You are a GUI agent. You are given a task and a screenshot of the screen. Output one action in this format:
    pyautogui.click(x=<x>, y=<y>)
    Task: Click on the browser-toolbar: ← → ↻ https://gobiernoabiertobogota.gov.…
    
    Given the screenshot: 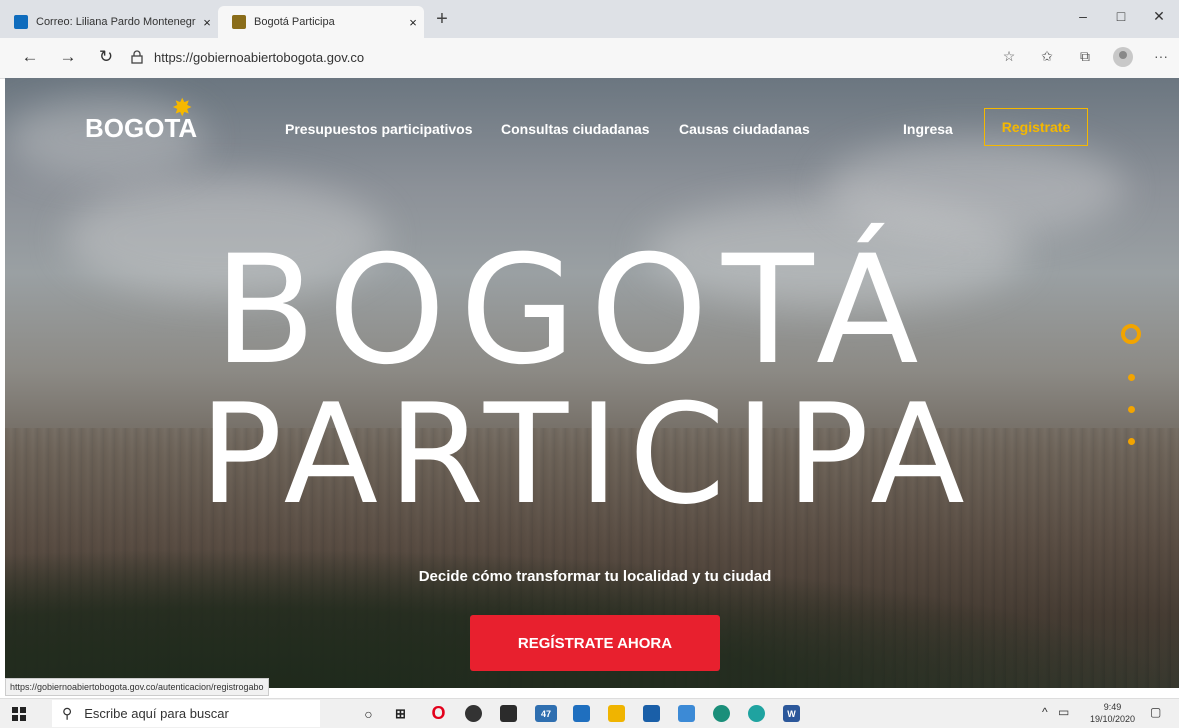 What is the action you would take?
    pyautogui.click(x=589, y=58)
    